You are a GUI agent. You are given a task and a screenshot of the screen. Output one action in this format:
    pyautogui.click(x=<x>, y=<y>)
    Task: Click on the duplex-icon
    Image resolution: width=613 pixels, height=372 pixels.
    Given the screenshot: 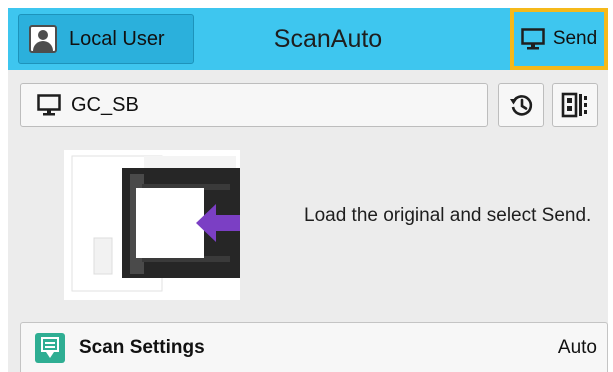 What is the action you would take?
    pyautogui.click(x=574, y=105)
    